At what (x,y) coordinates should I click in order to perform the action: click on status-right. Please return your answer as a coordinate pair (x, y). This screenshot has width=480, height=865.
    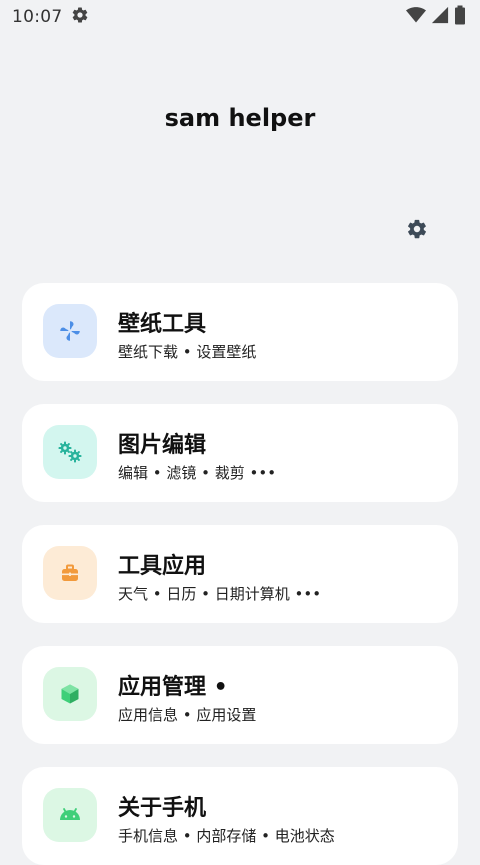
    Looking at the image, I should click on (436, 17).